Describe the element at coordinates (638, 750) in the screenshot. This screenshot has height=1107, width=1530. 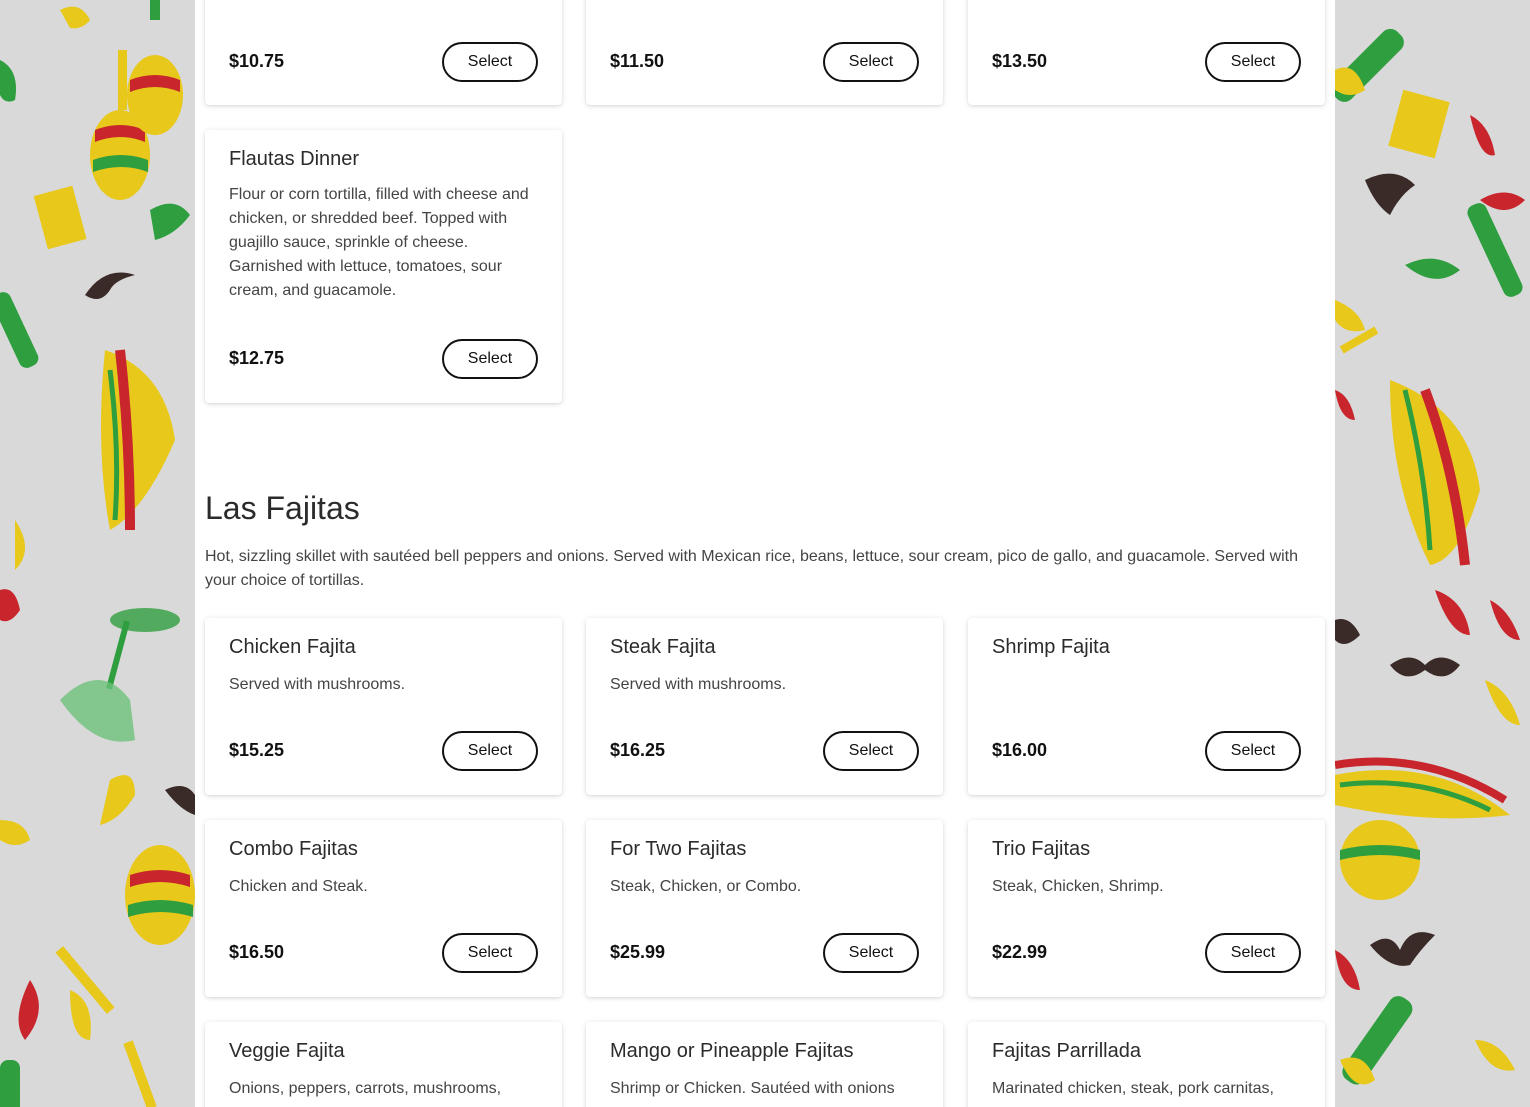
I see `item-price: $16.25` at that location.